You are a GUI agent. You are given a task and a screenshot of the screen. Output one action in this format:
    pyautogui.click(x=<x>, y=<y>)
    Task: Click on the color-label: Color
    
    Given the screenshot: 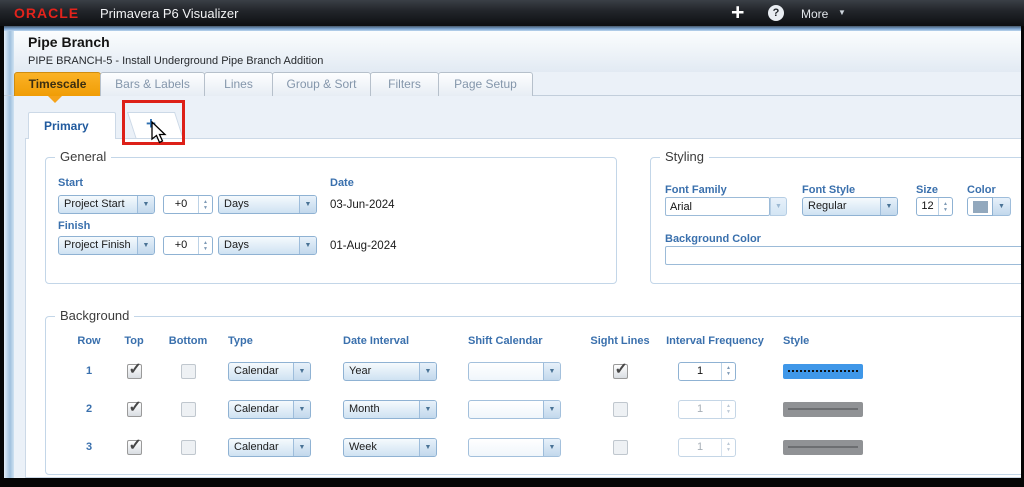 What is the action you would take?
    pyautogui.click(x=981, y=190)
    